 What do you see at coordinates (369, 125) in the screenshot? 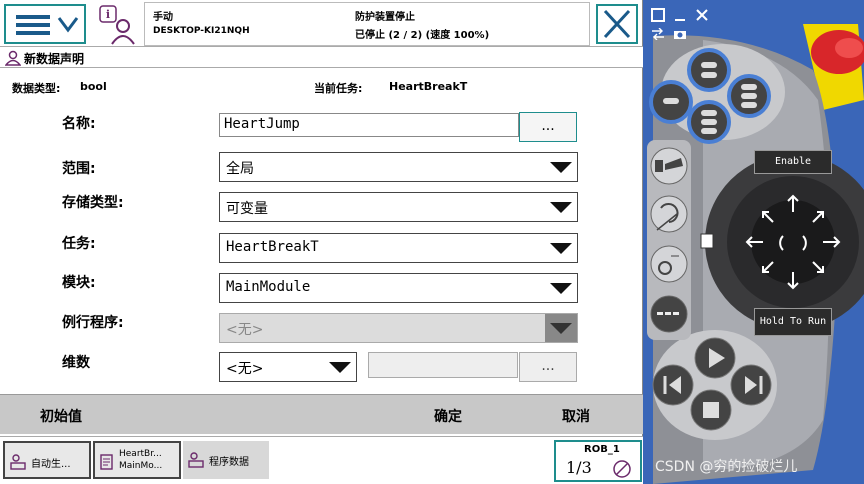
I see `name-input: HeartJump` at bounding box center [369, 125].